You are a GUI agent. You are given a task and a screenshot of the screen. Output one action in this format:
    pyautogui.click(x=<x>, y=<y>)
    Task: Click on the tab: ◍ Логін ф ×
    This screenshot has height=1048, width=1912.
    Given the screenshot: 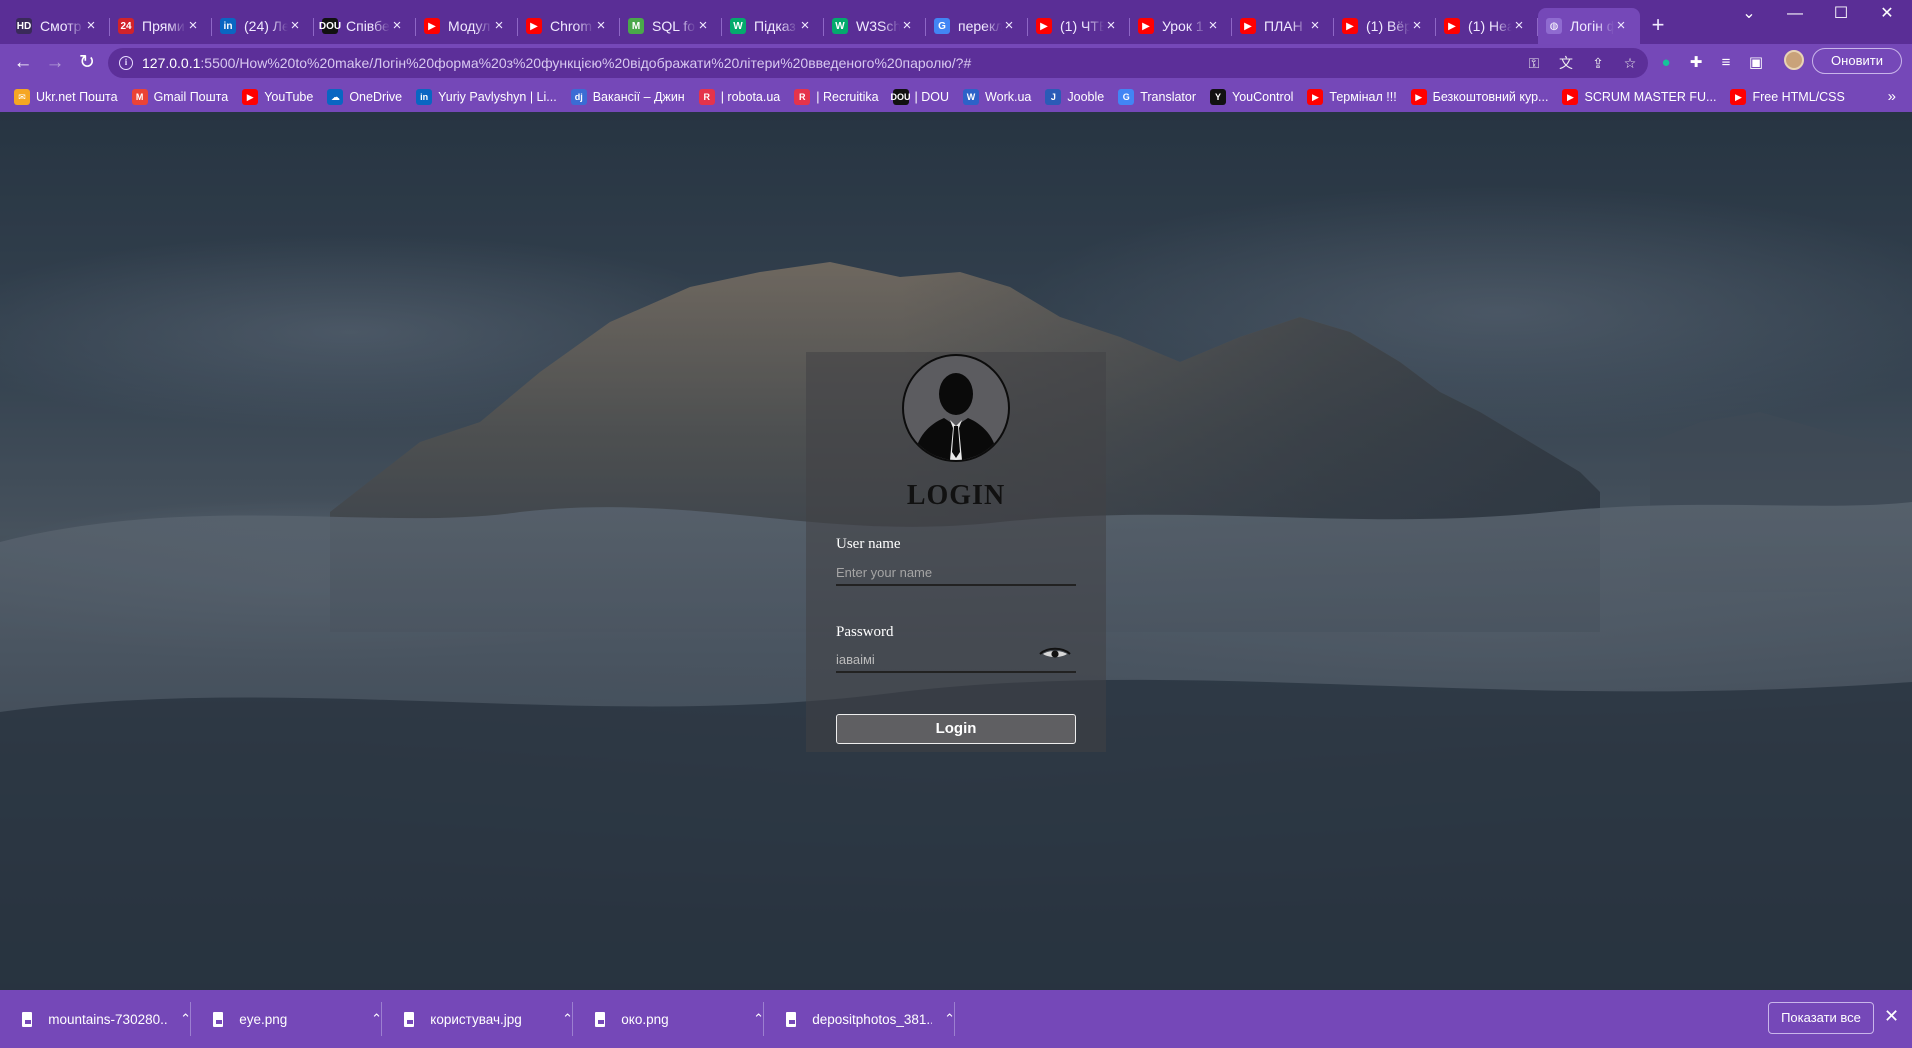 What is the action you would take?
    pyautogui.click(x=1589, y=26)
    